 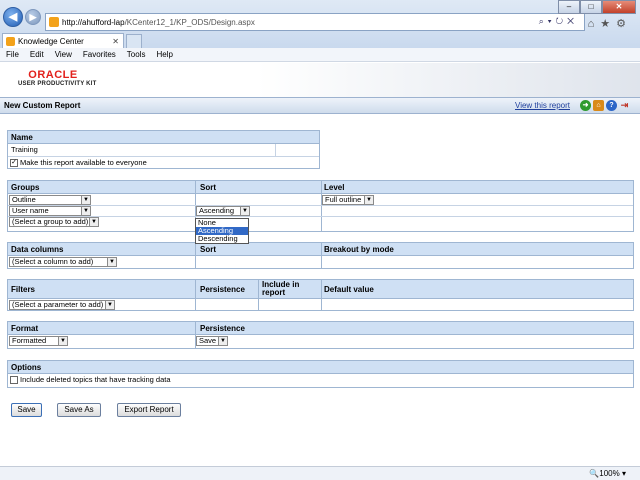 I want to click on tab-title: Knowledge Center, so click(x=51, y=41).